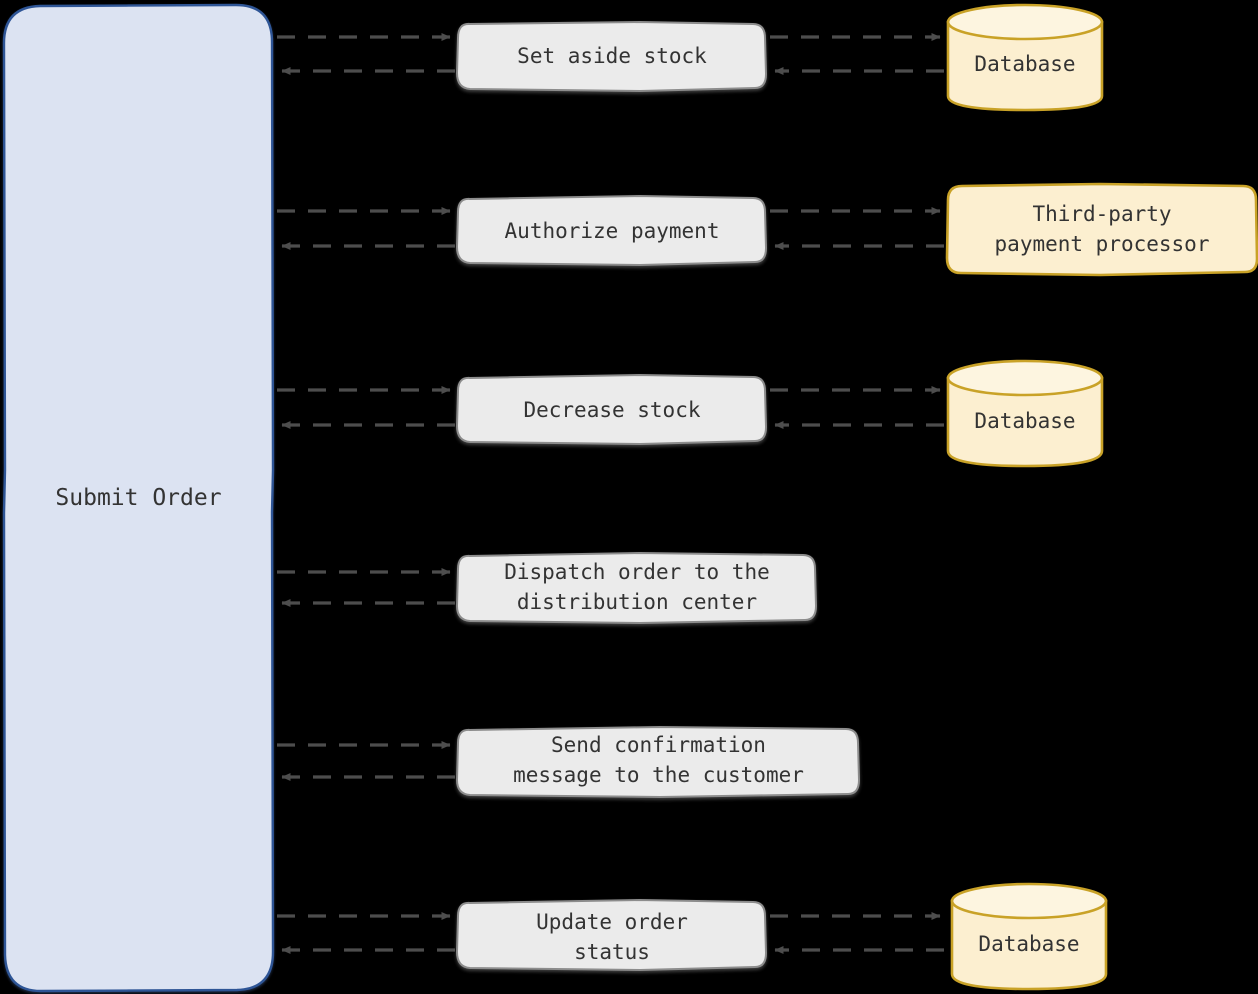 This screenshot has height=994, width=1258. I want to click on task-box-send-confirmation, so click(658, 762).